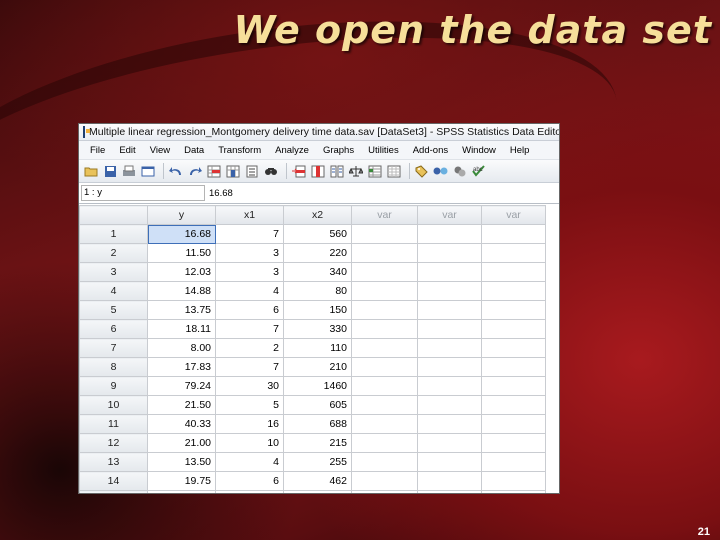 This screenshot has height=540, width=720. Describe the element at coordinates (249, 348) in the screenshot. I see `cell-x1: 2` at that location.